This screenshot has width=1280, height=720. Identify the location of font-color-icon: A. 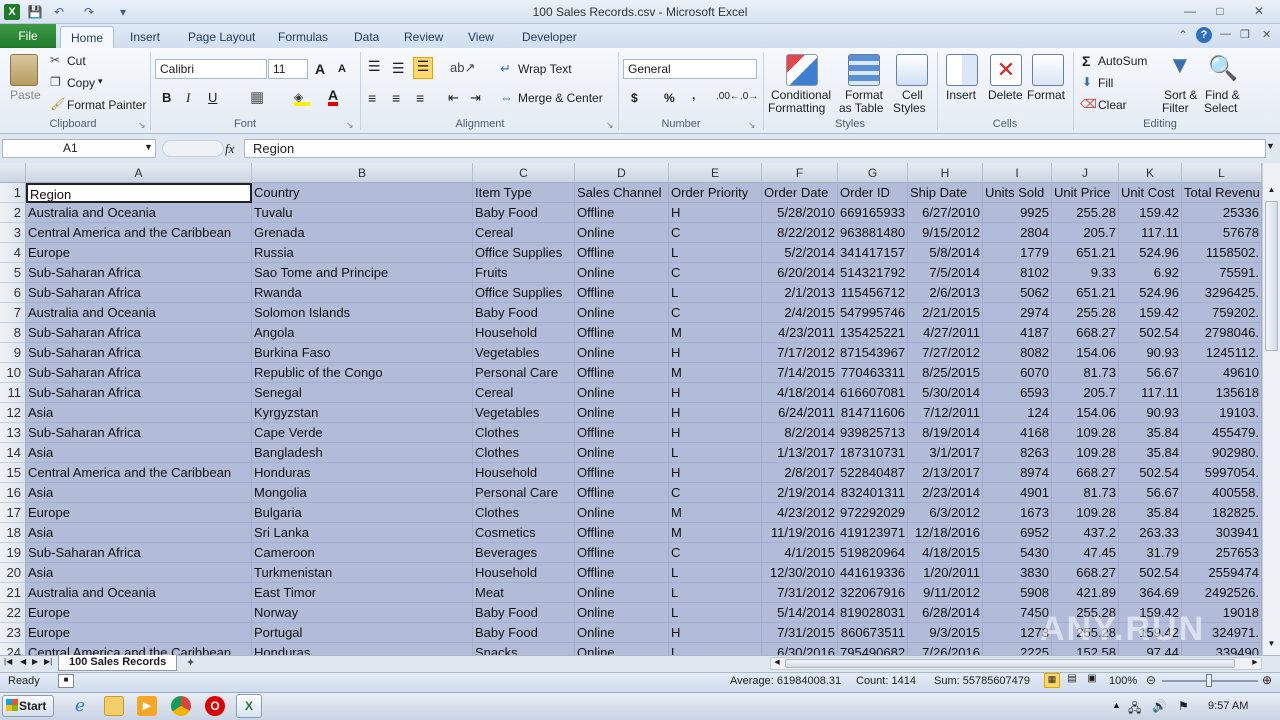
(333, 97).